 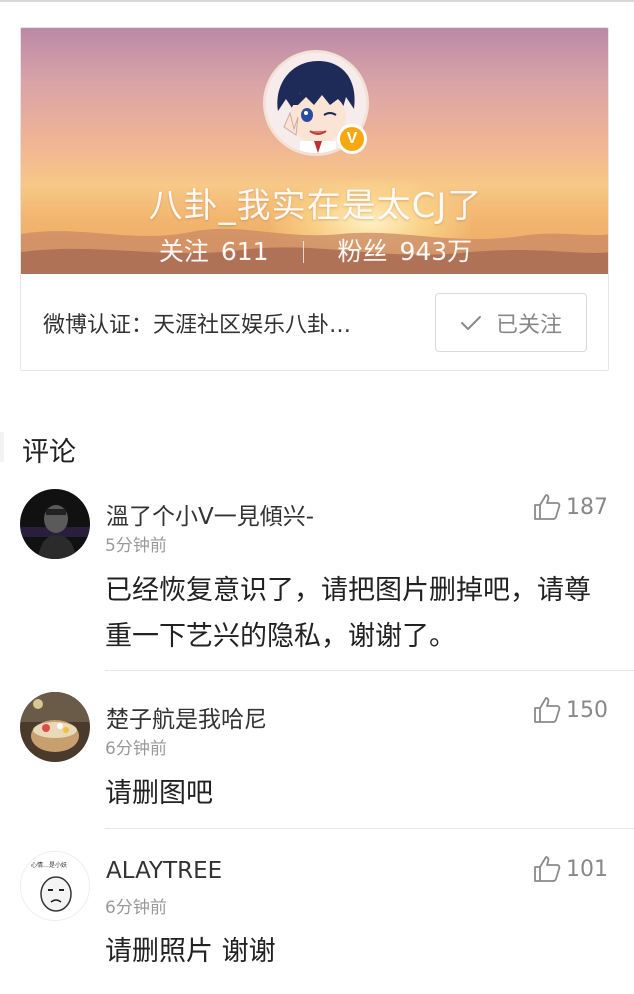 What do you see at coordinates (315, 206) in the screenshot?
I see `profile-username: 八卦_我实在是太CJ了` at bounding box center [315, 206].